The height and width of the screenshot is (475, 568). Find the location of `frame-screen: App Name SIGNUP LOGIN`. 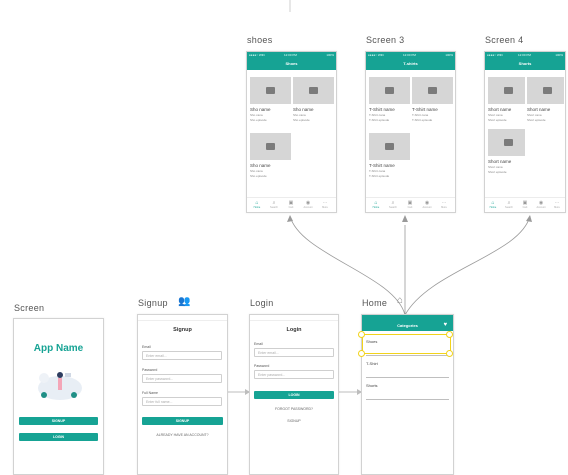

frame-screen: App Name SIGNUP LOGIN is located at coordinates (58, 396).